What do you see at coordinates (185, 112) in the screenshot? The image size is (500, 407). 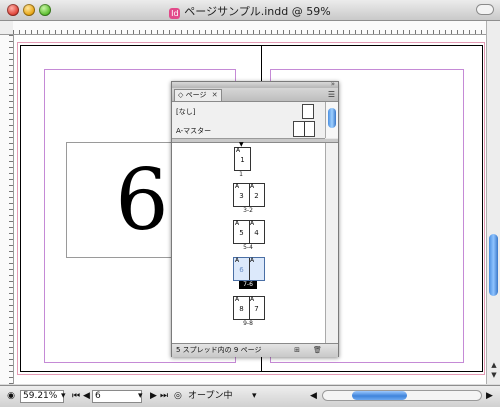 I see `master-none-label: [なし]` at bounding box center [185, 112].